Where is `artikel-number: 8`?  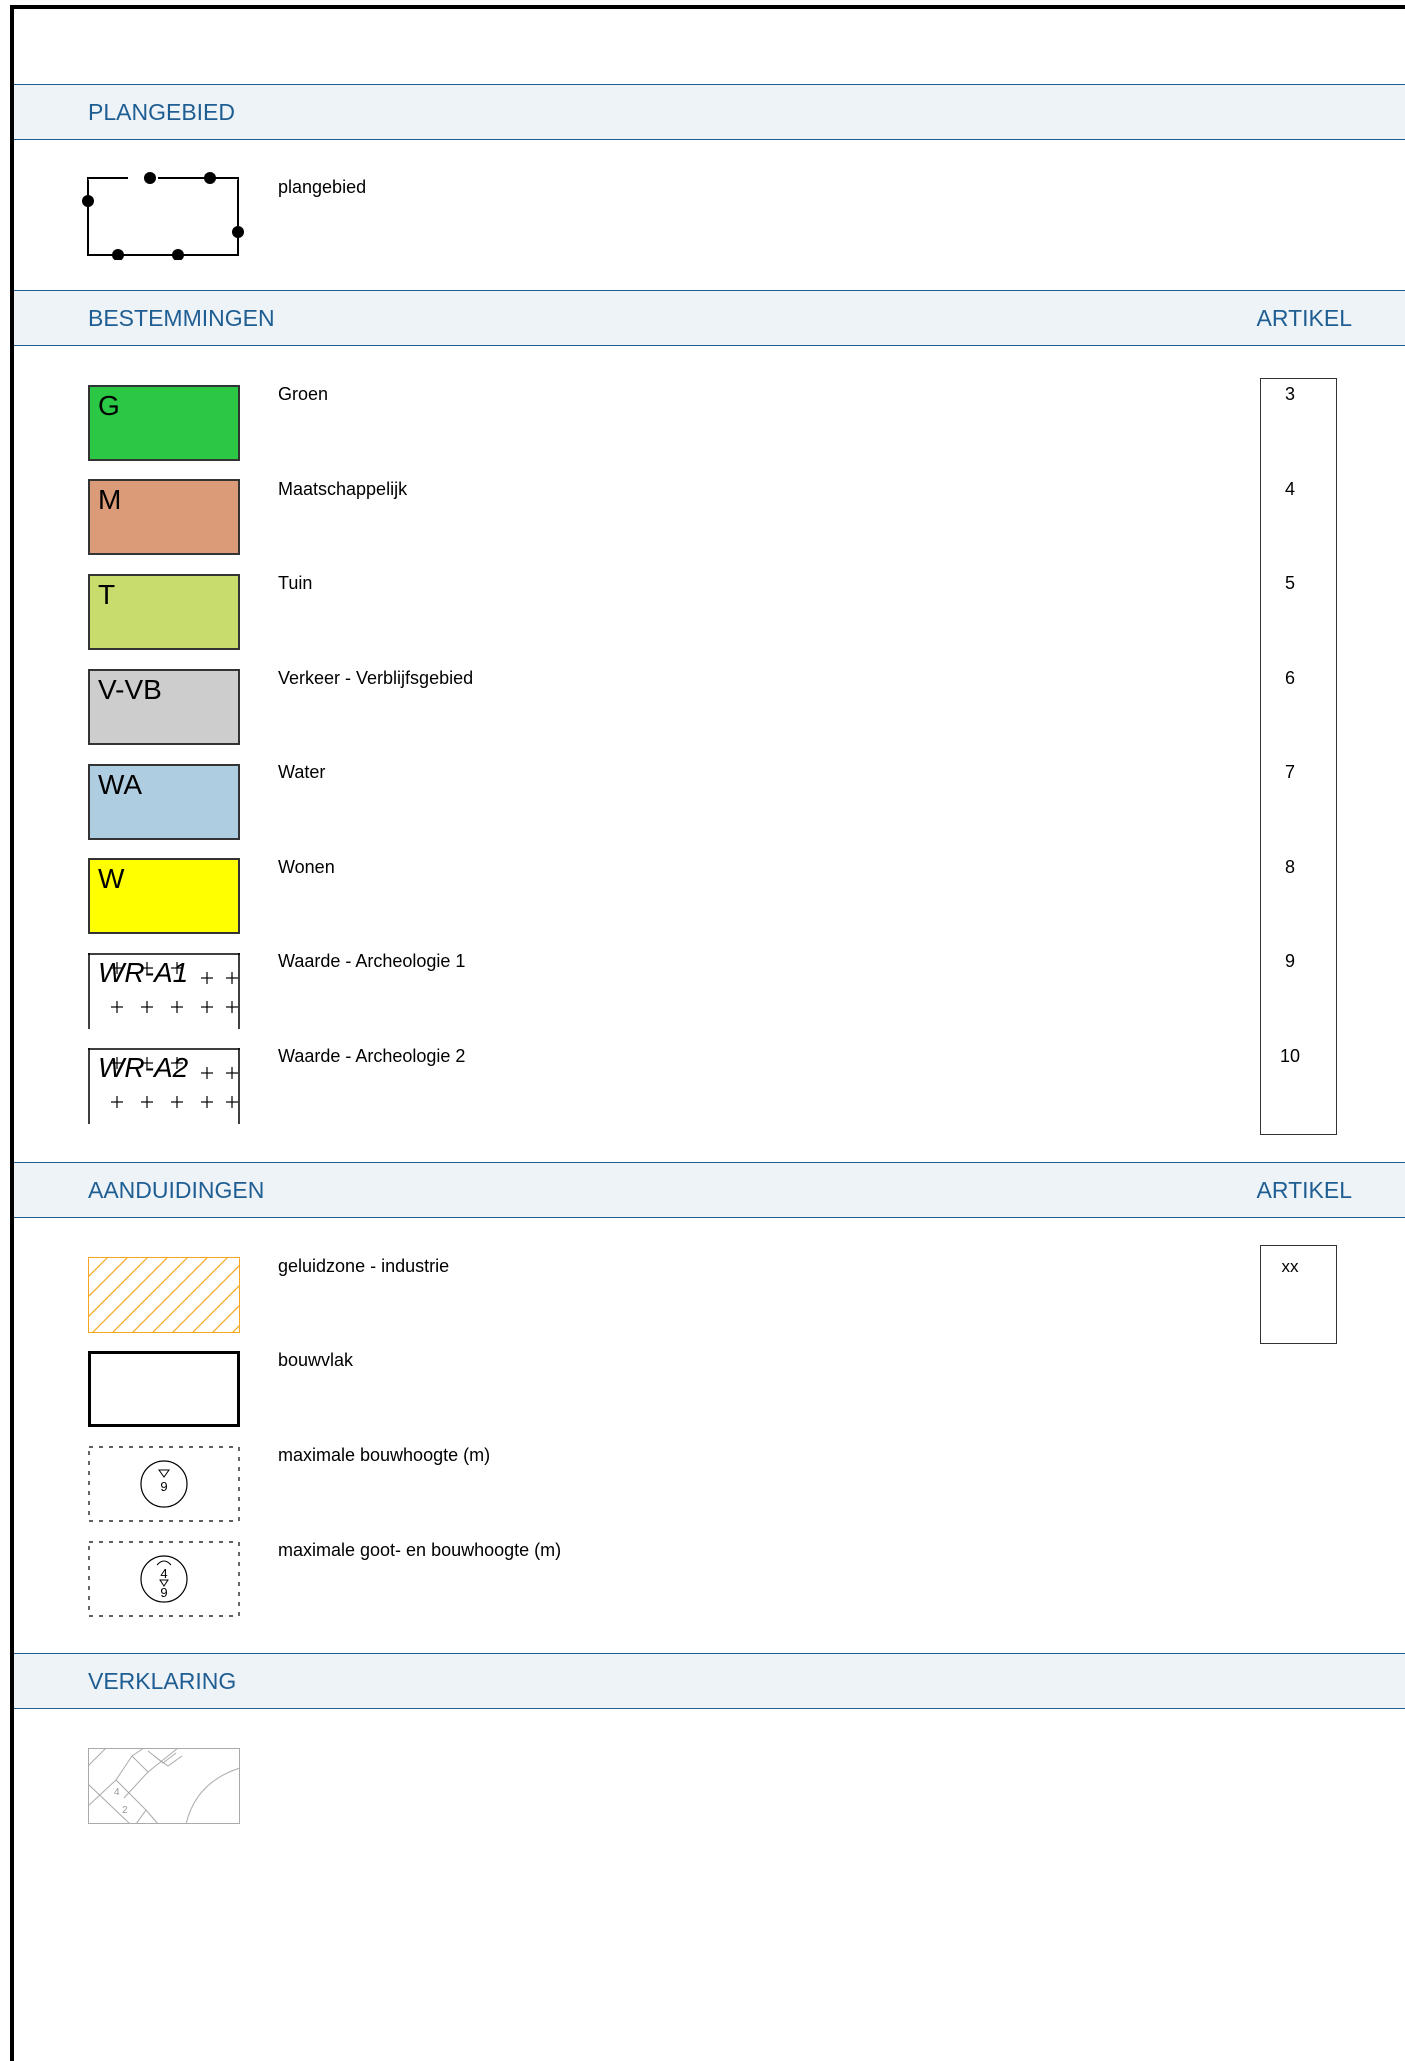 artikel-number: 8 is located at coordinates (1289, 867).